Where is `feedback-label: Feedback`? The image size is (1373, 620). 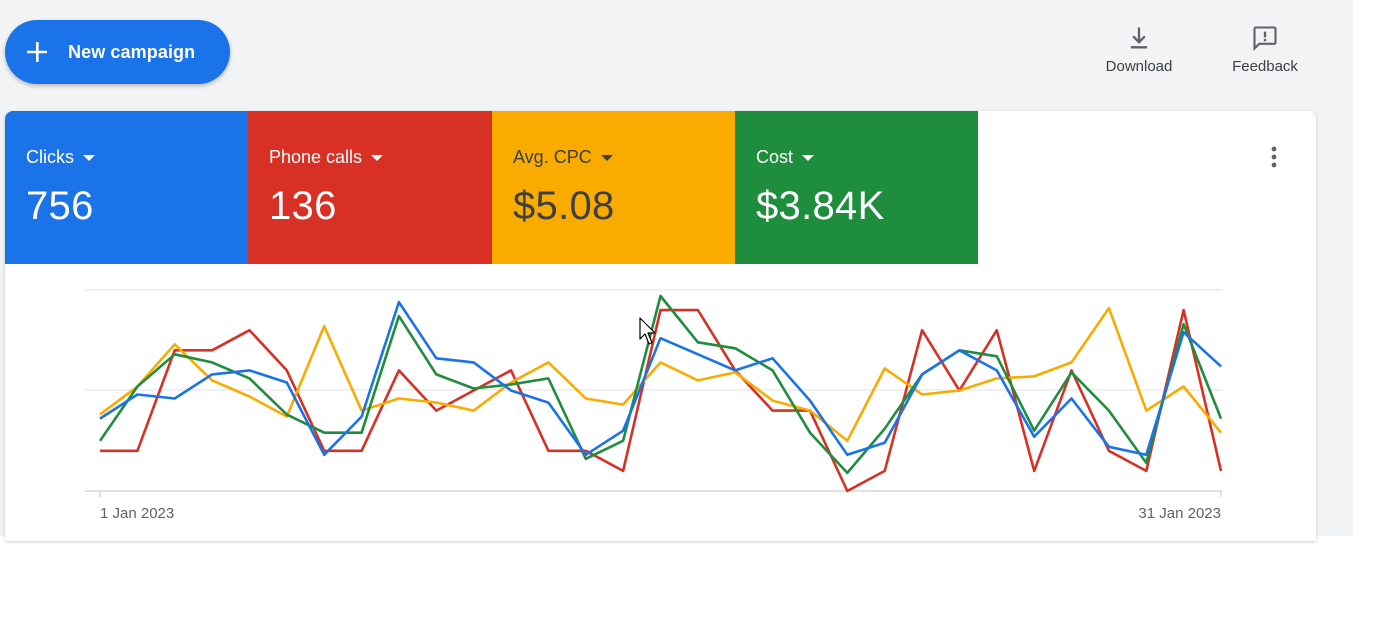
feedback-label: Feedback is located at coordinates (1265, 66).